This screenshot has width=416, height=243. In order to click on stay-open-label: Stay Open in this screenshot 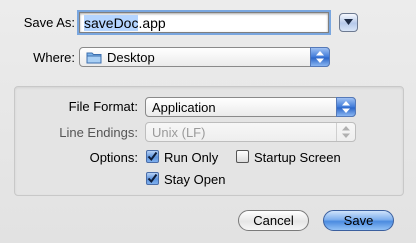, I will do `click(195, 179)`.